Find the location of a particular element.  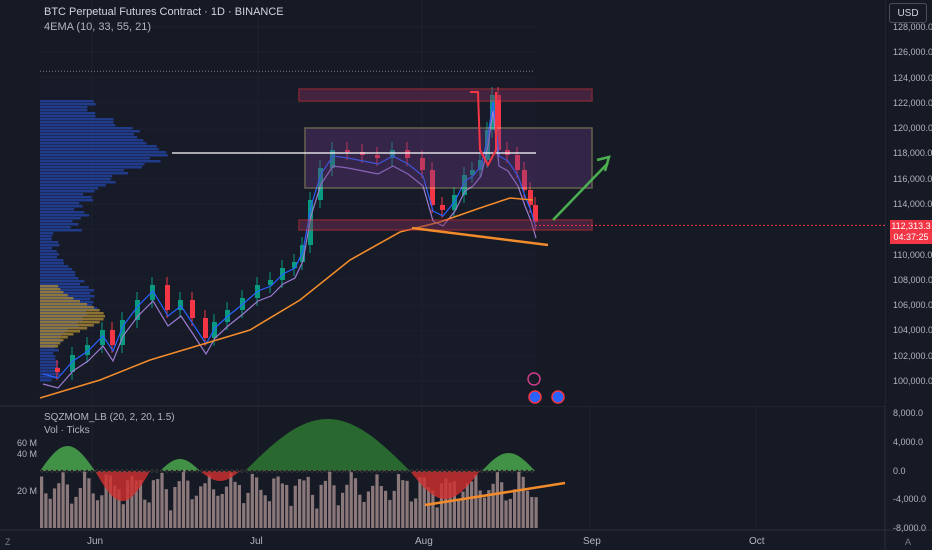

volume-label: Vol · Ticks is located at coordinates (67, 430).